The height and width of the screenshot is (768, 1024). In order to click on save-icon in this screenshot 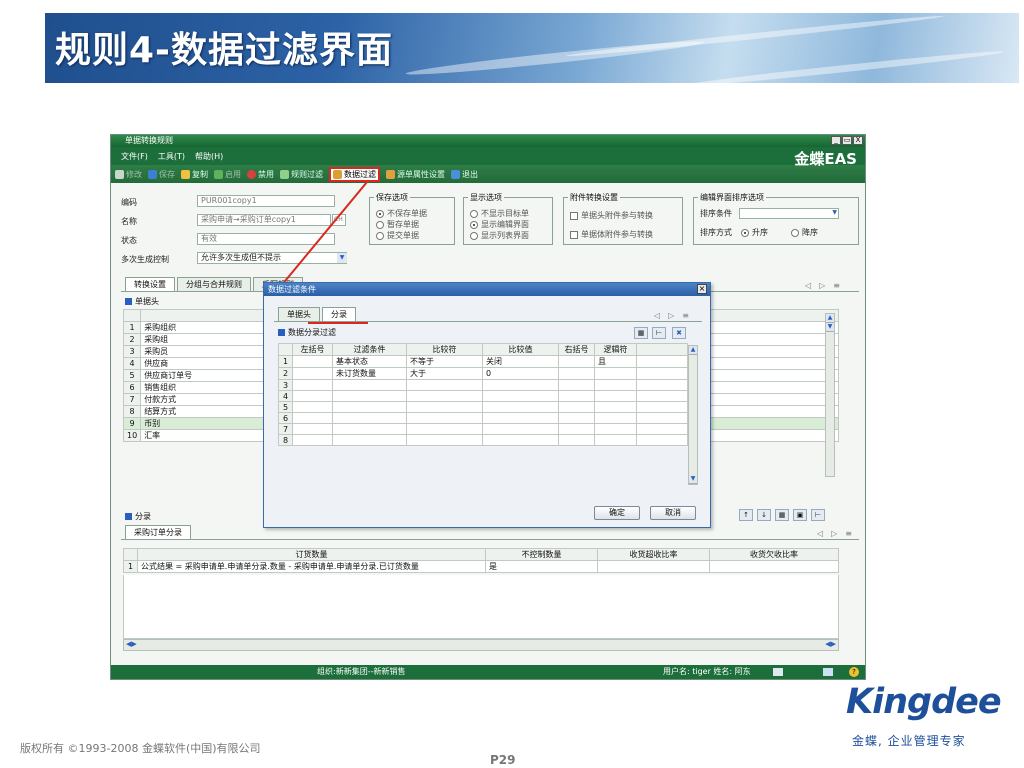, I will do `click(152, 174)`.